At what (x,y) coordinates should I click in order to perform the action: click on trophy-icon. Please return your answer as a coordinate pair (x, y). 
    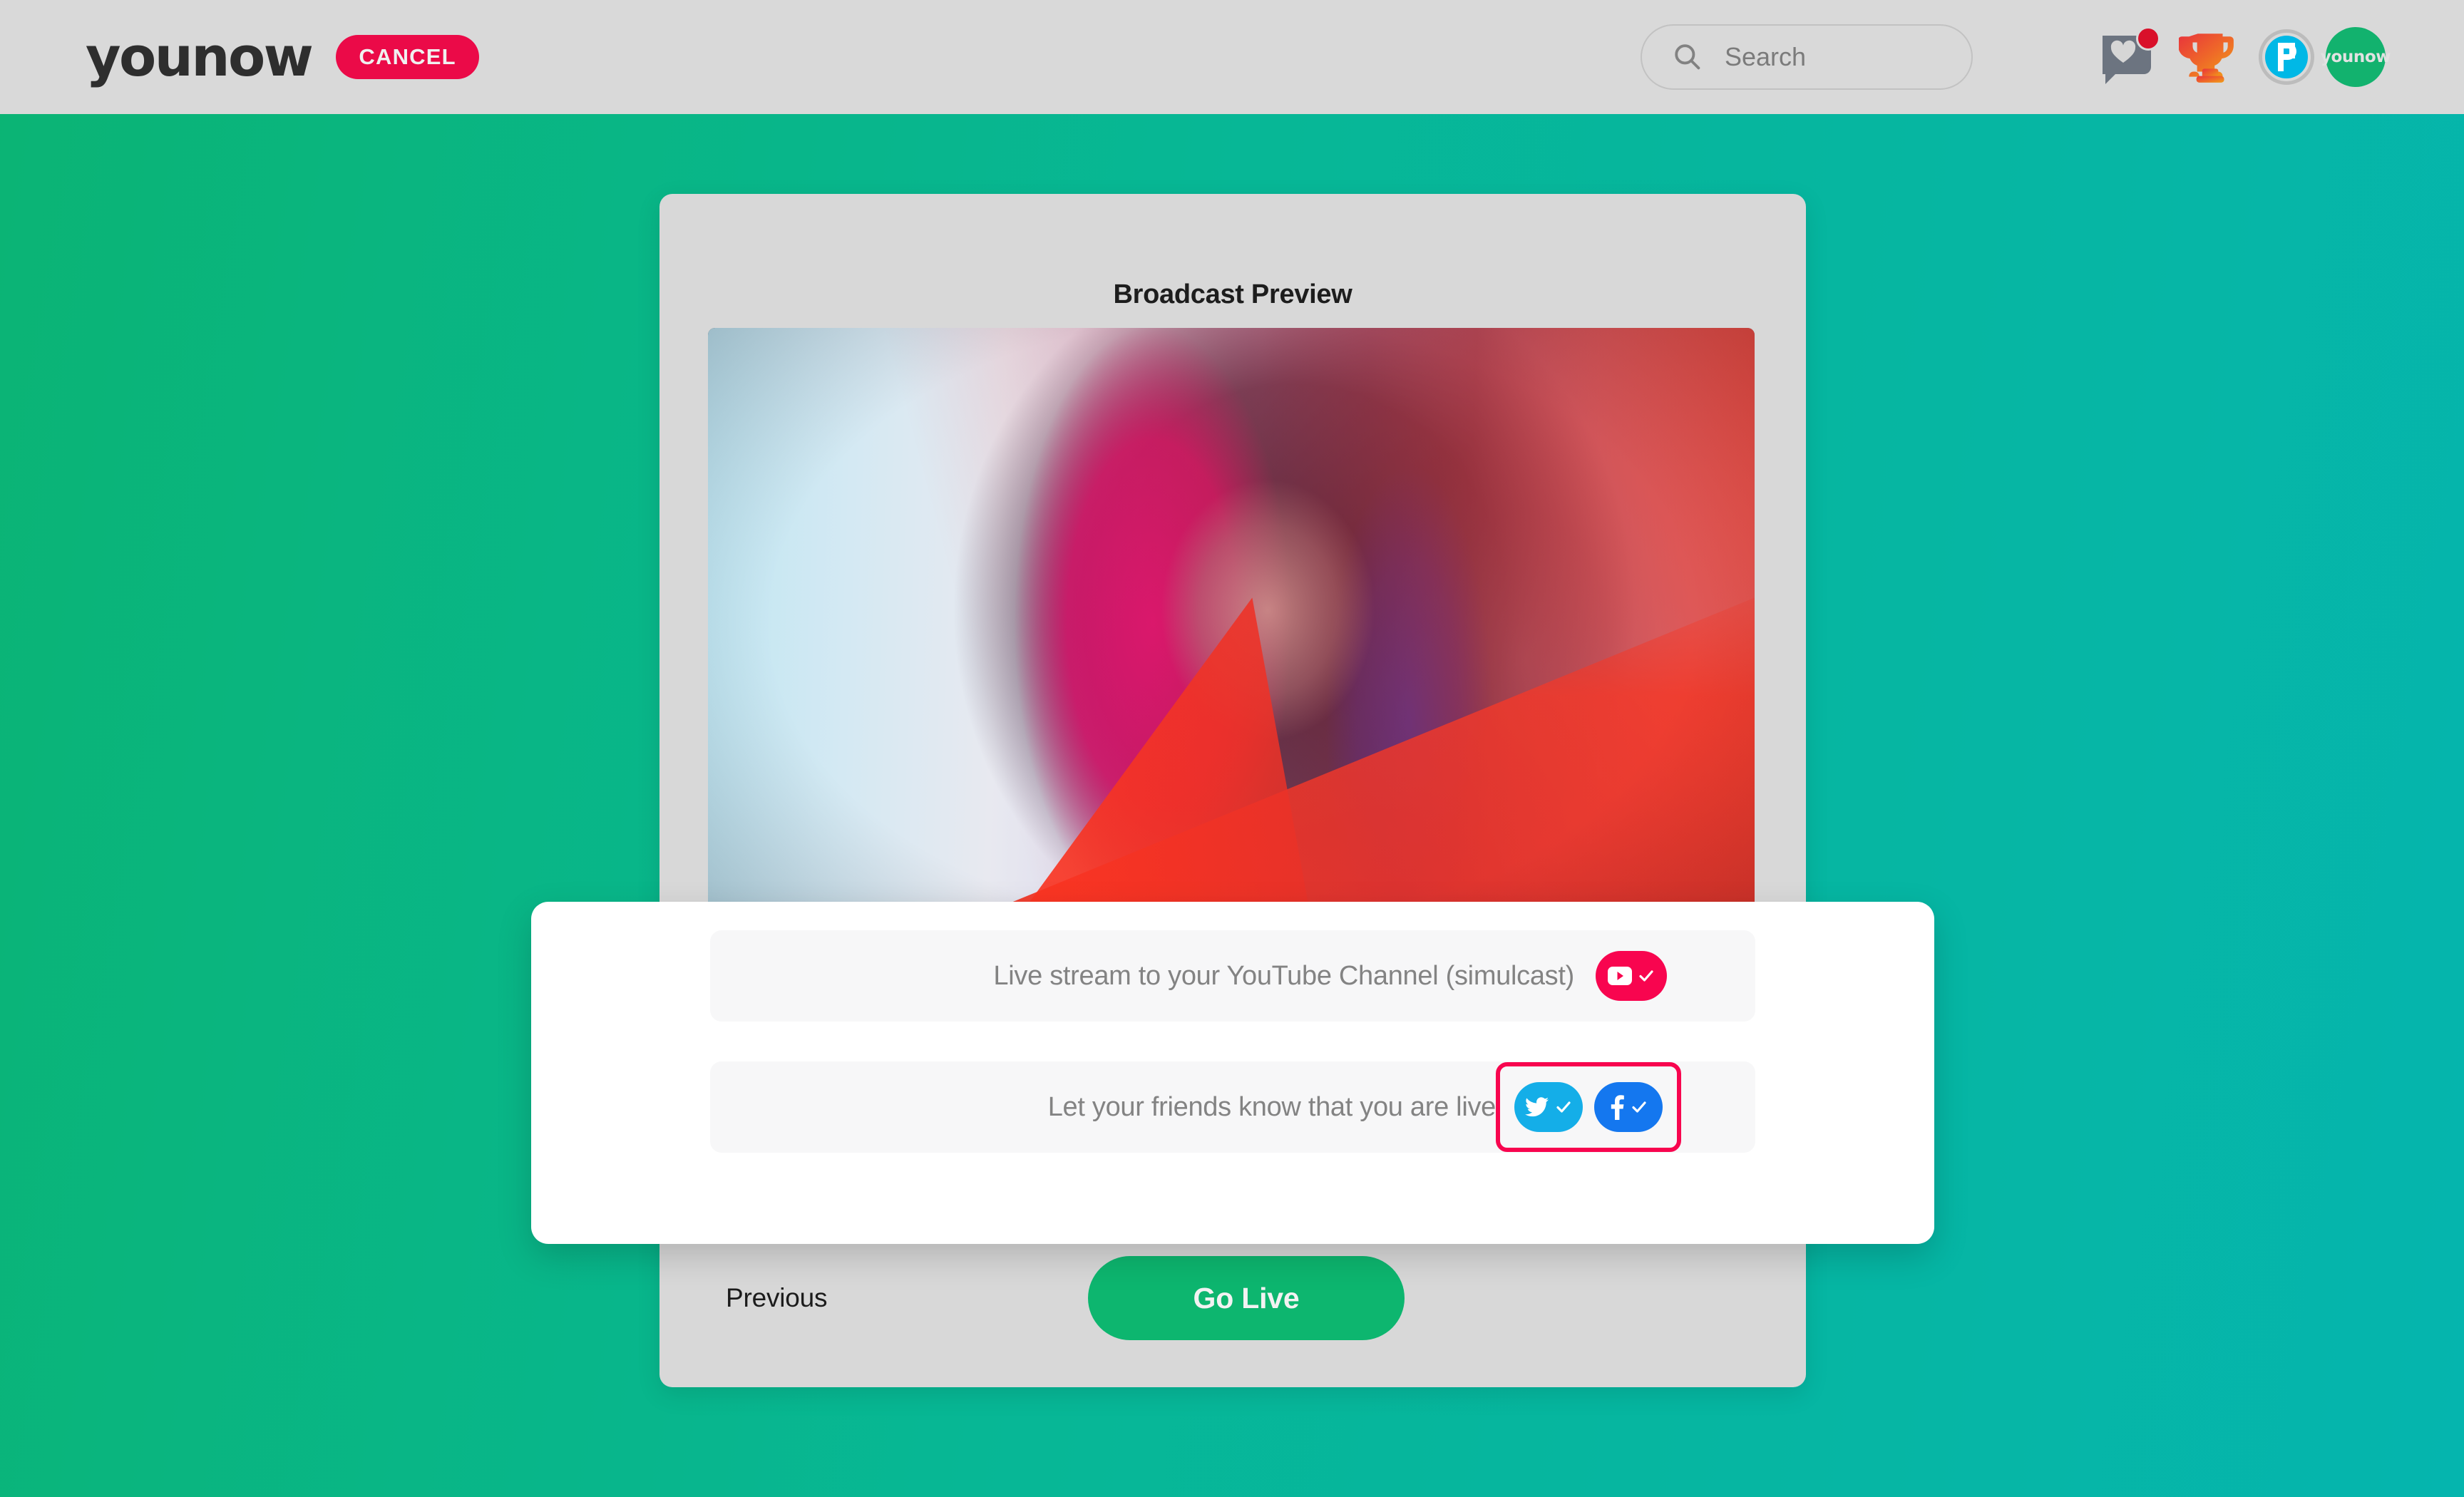
    Looking at the image, I should click on (2206, 58).